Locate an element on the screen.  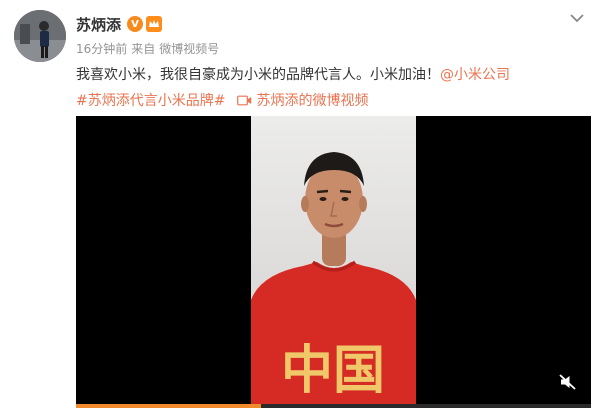
avatar-image is located at coordinates (40, 36).